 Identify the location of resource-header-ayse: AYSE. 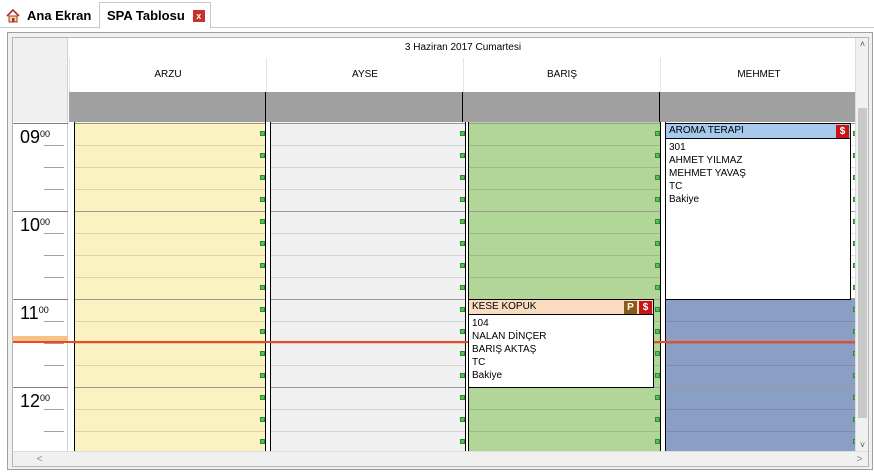
(364, 75).